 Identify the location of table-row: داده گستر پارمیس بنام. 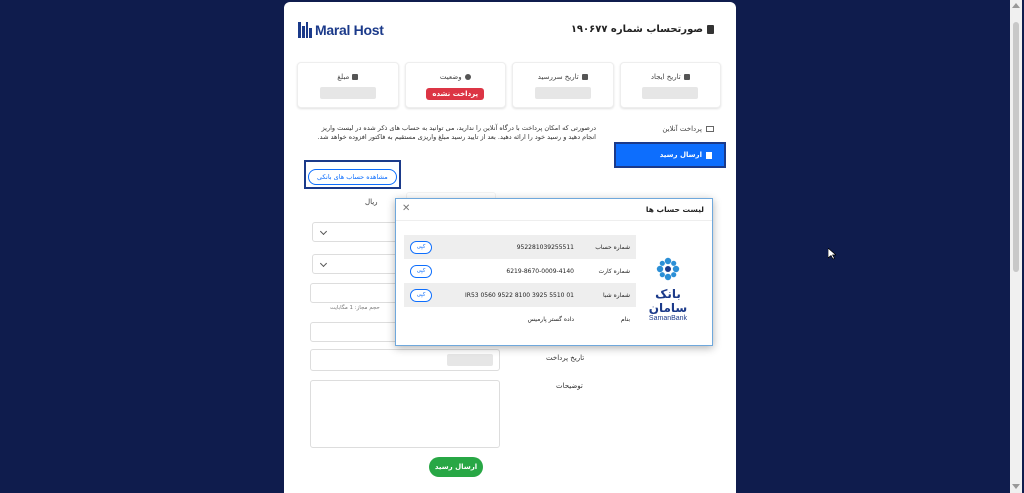
(520, 319).